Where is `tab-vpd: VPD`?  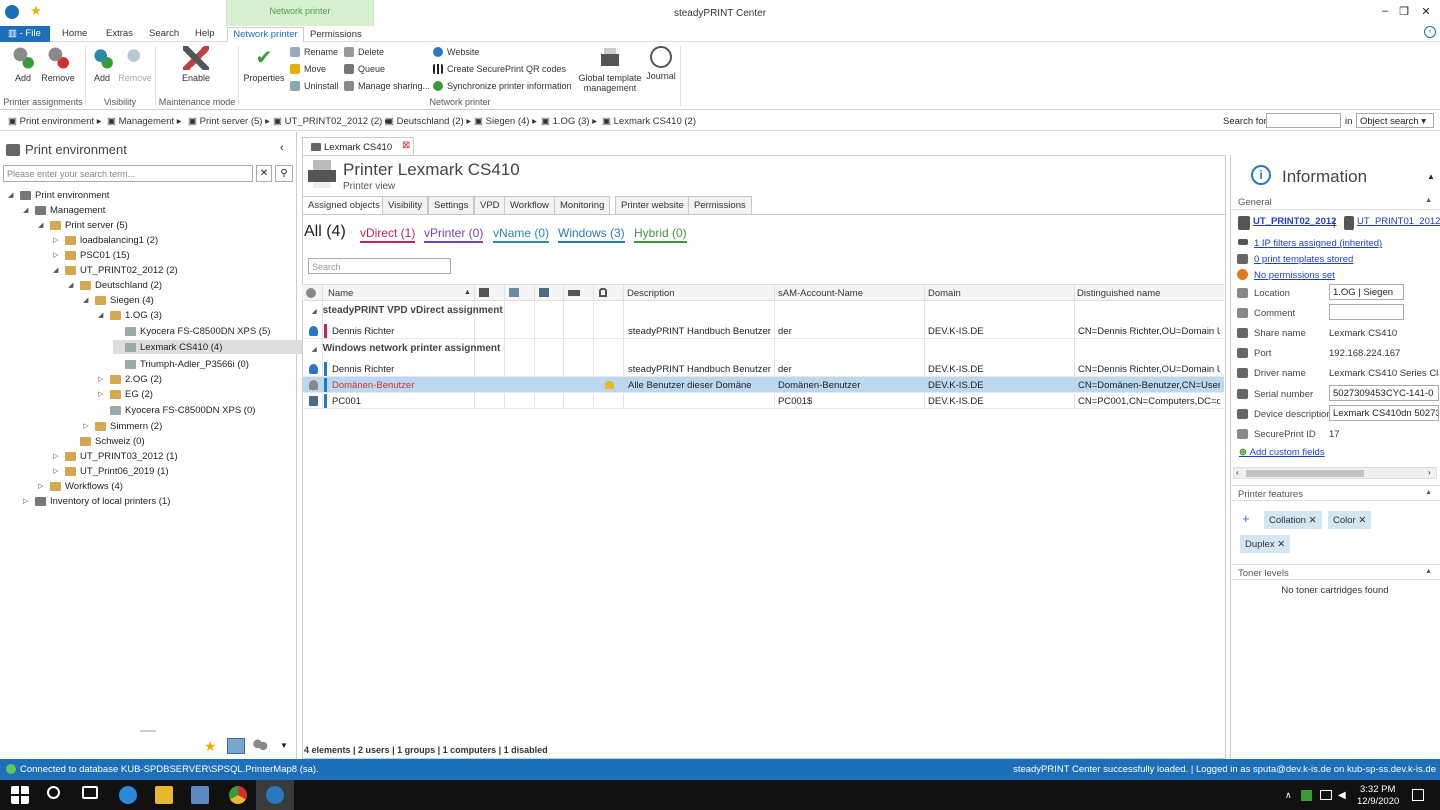 tab-vpd: VPD is located at coordinates (490, 205).